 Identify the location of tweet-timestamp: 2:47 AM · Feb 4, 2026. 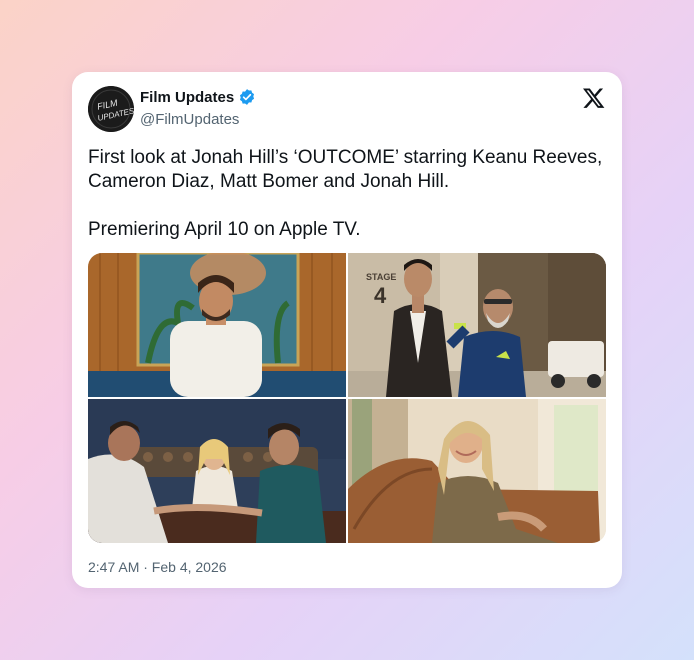
(157, 567).